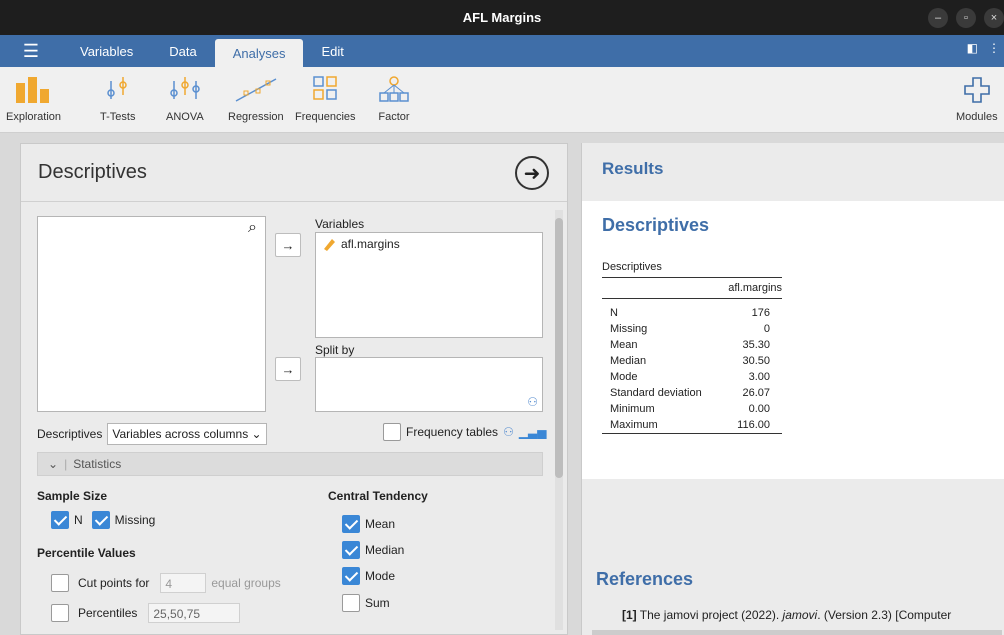  Describe the element at coordinates (394, 99) in the screenshot. I see `factor-button: Factor` at that location.